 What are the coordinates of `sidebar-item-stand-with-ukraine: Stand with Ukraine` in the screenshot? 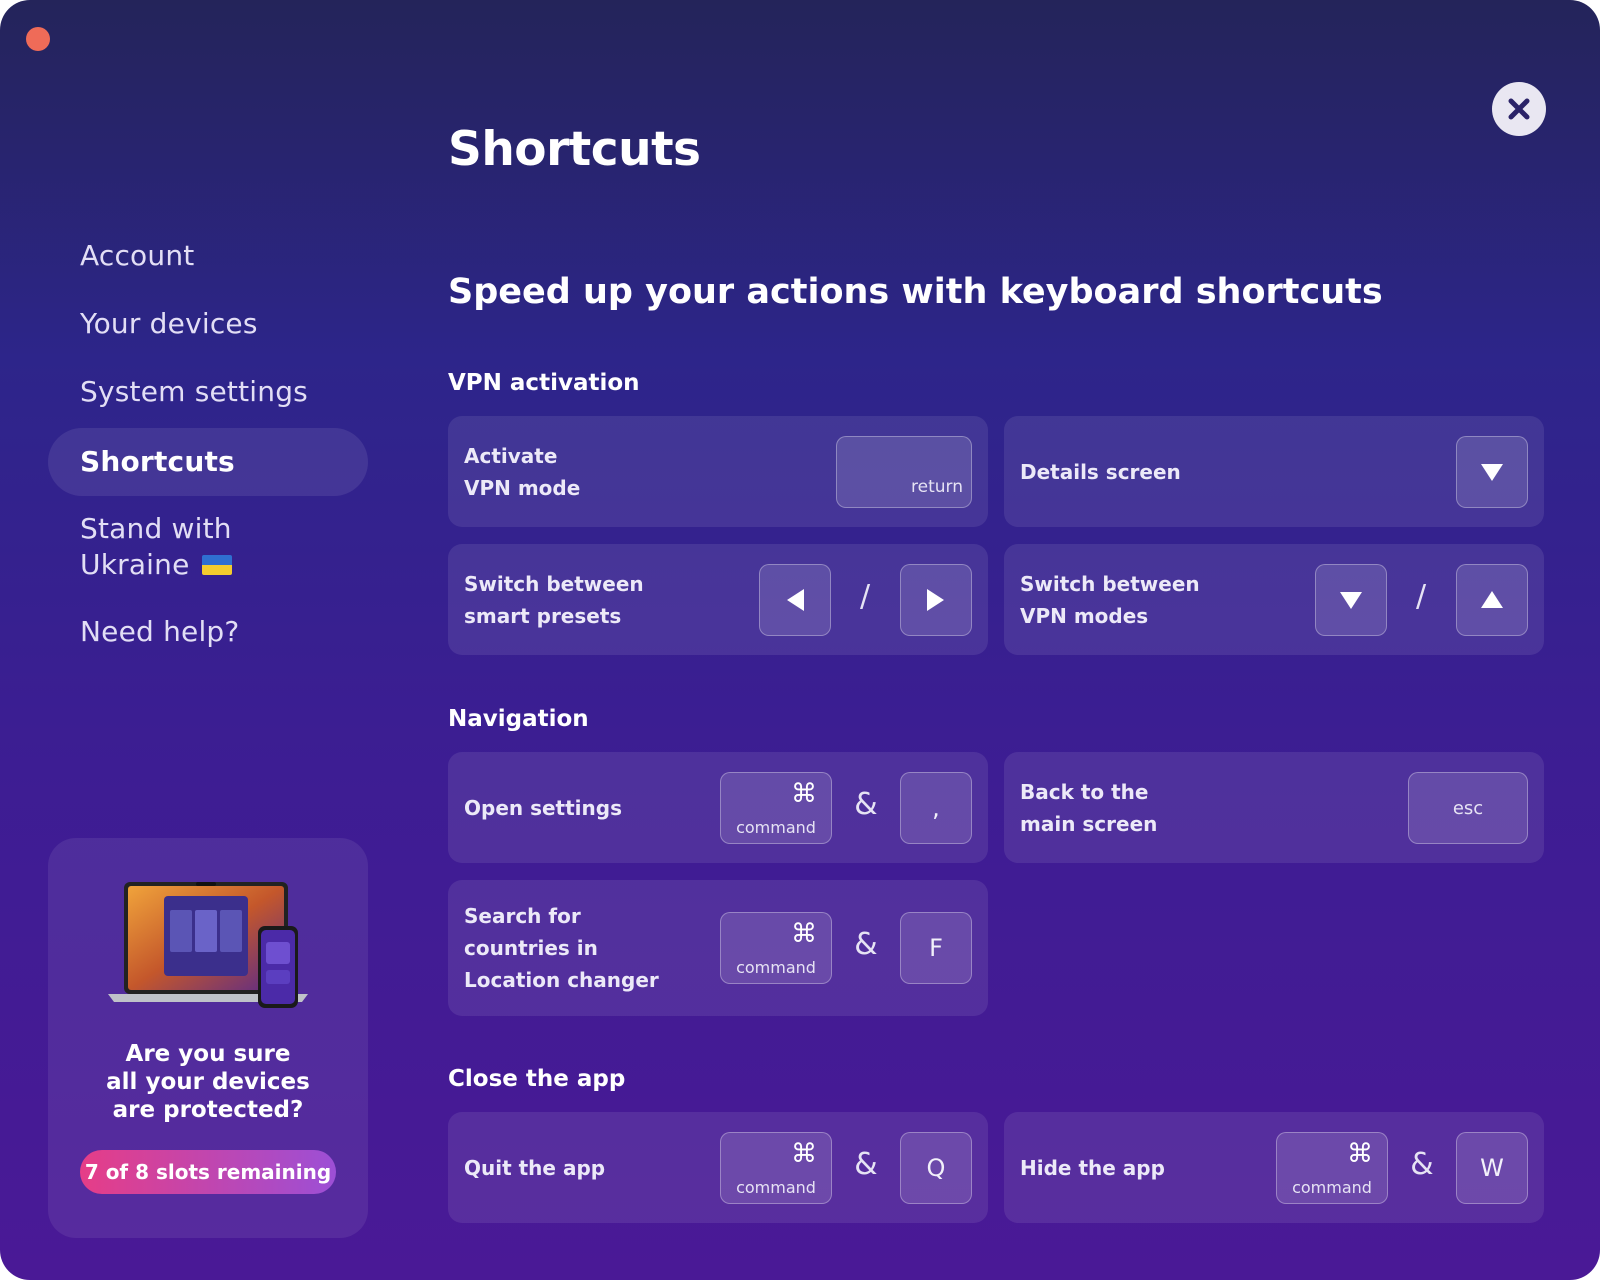 It's located at (208, 547).